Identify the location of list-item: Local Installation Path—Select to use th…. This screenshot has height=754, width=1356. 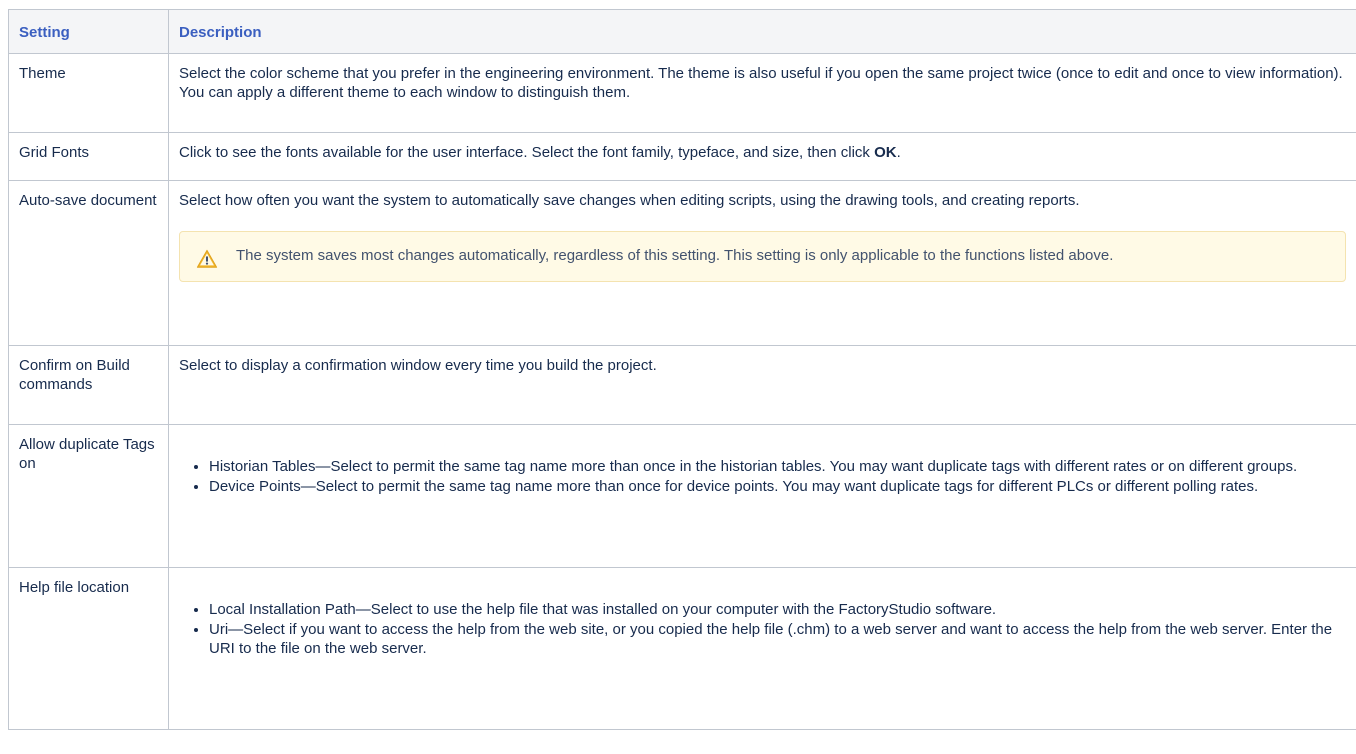
(777, 609).